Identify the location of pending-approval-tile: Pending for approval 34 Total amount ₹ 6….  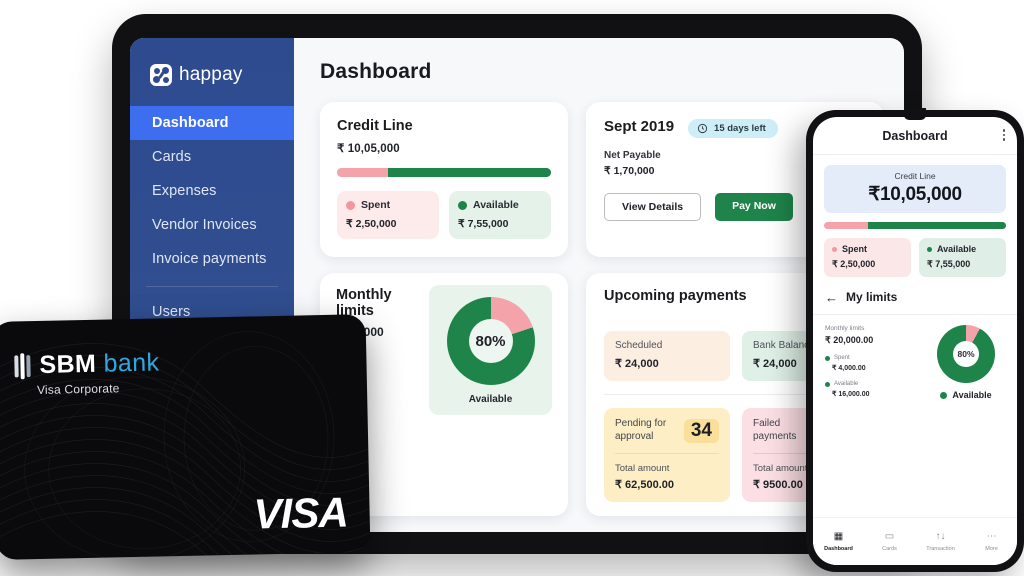
(667, 455).